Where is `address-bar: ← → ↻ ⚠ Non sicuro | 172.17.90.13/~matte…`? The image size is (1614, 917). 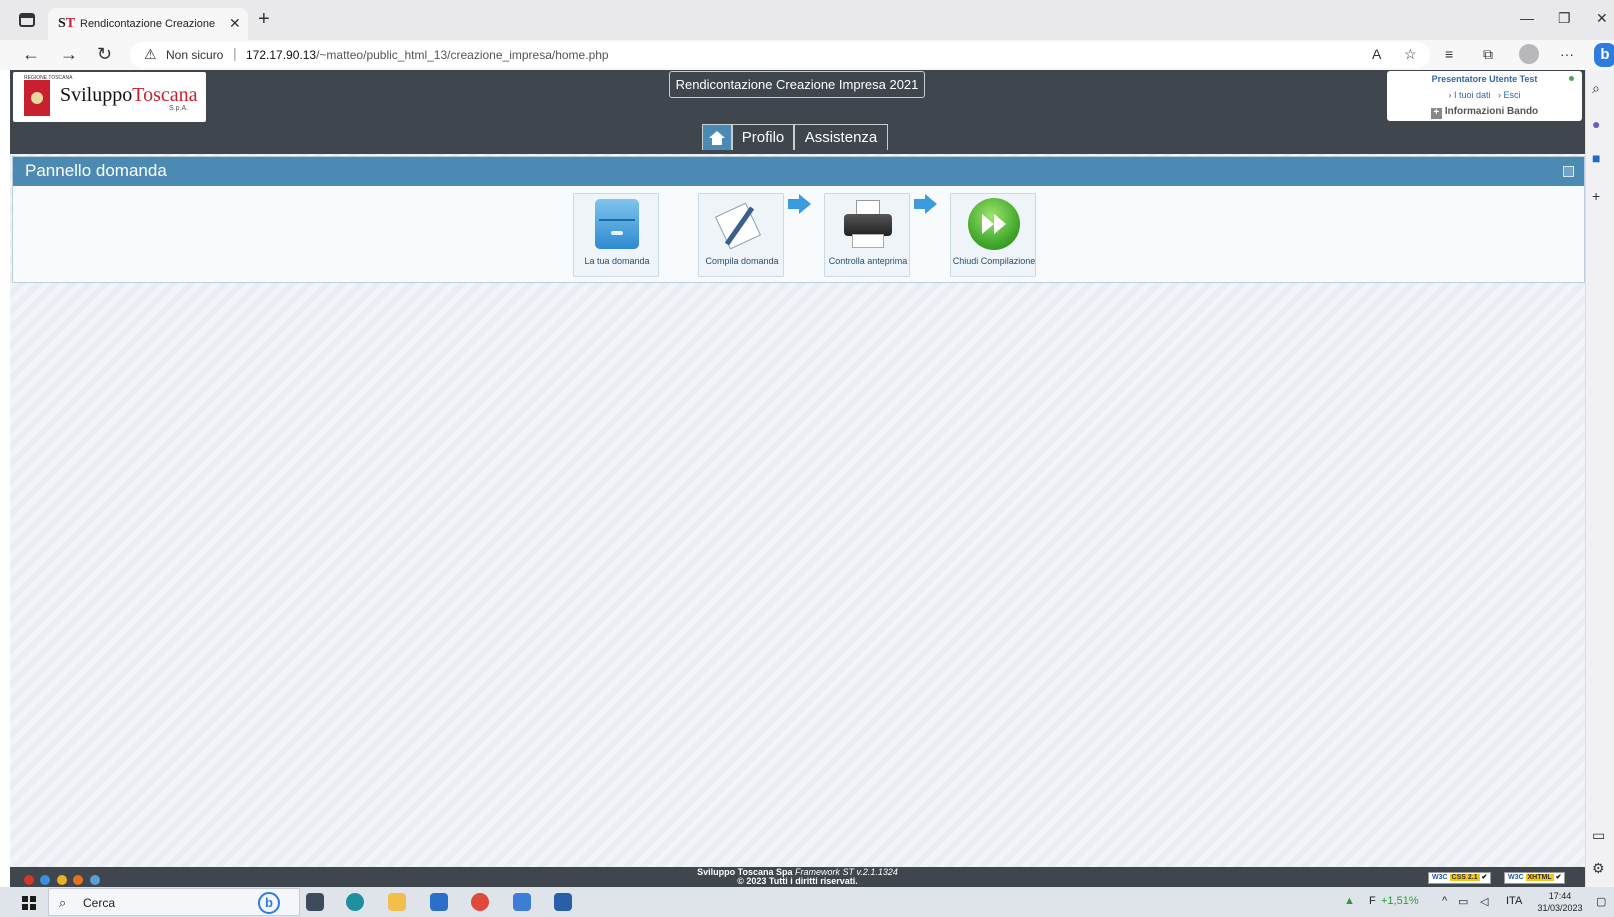
address-bar: ← → ↻ ⚠ Non sicuro | 172.17.90.13/~matte… is located at coordinates (807, 55).